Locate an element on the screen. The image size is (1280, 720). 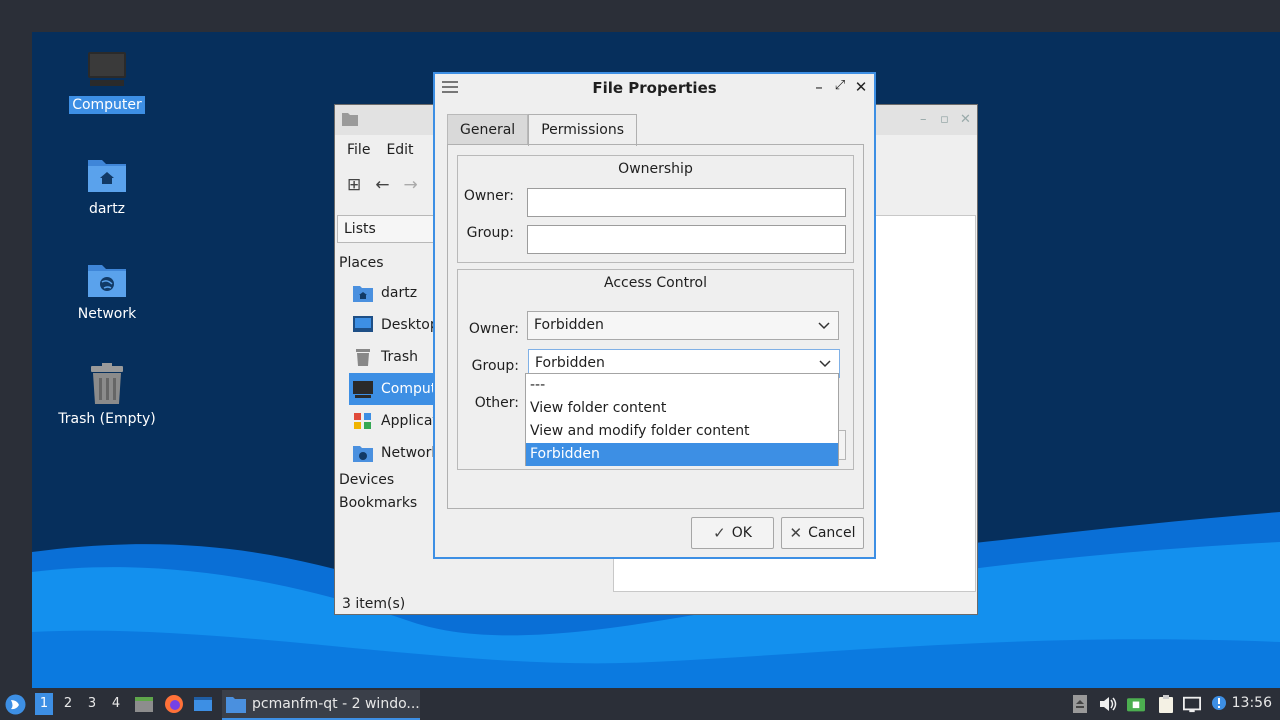
side-pane-mode-select: Lists is located at coordinates (387, 229).